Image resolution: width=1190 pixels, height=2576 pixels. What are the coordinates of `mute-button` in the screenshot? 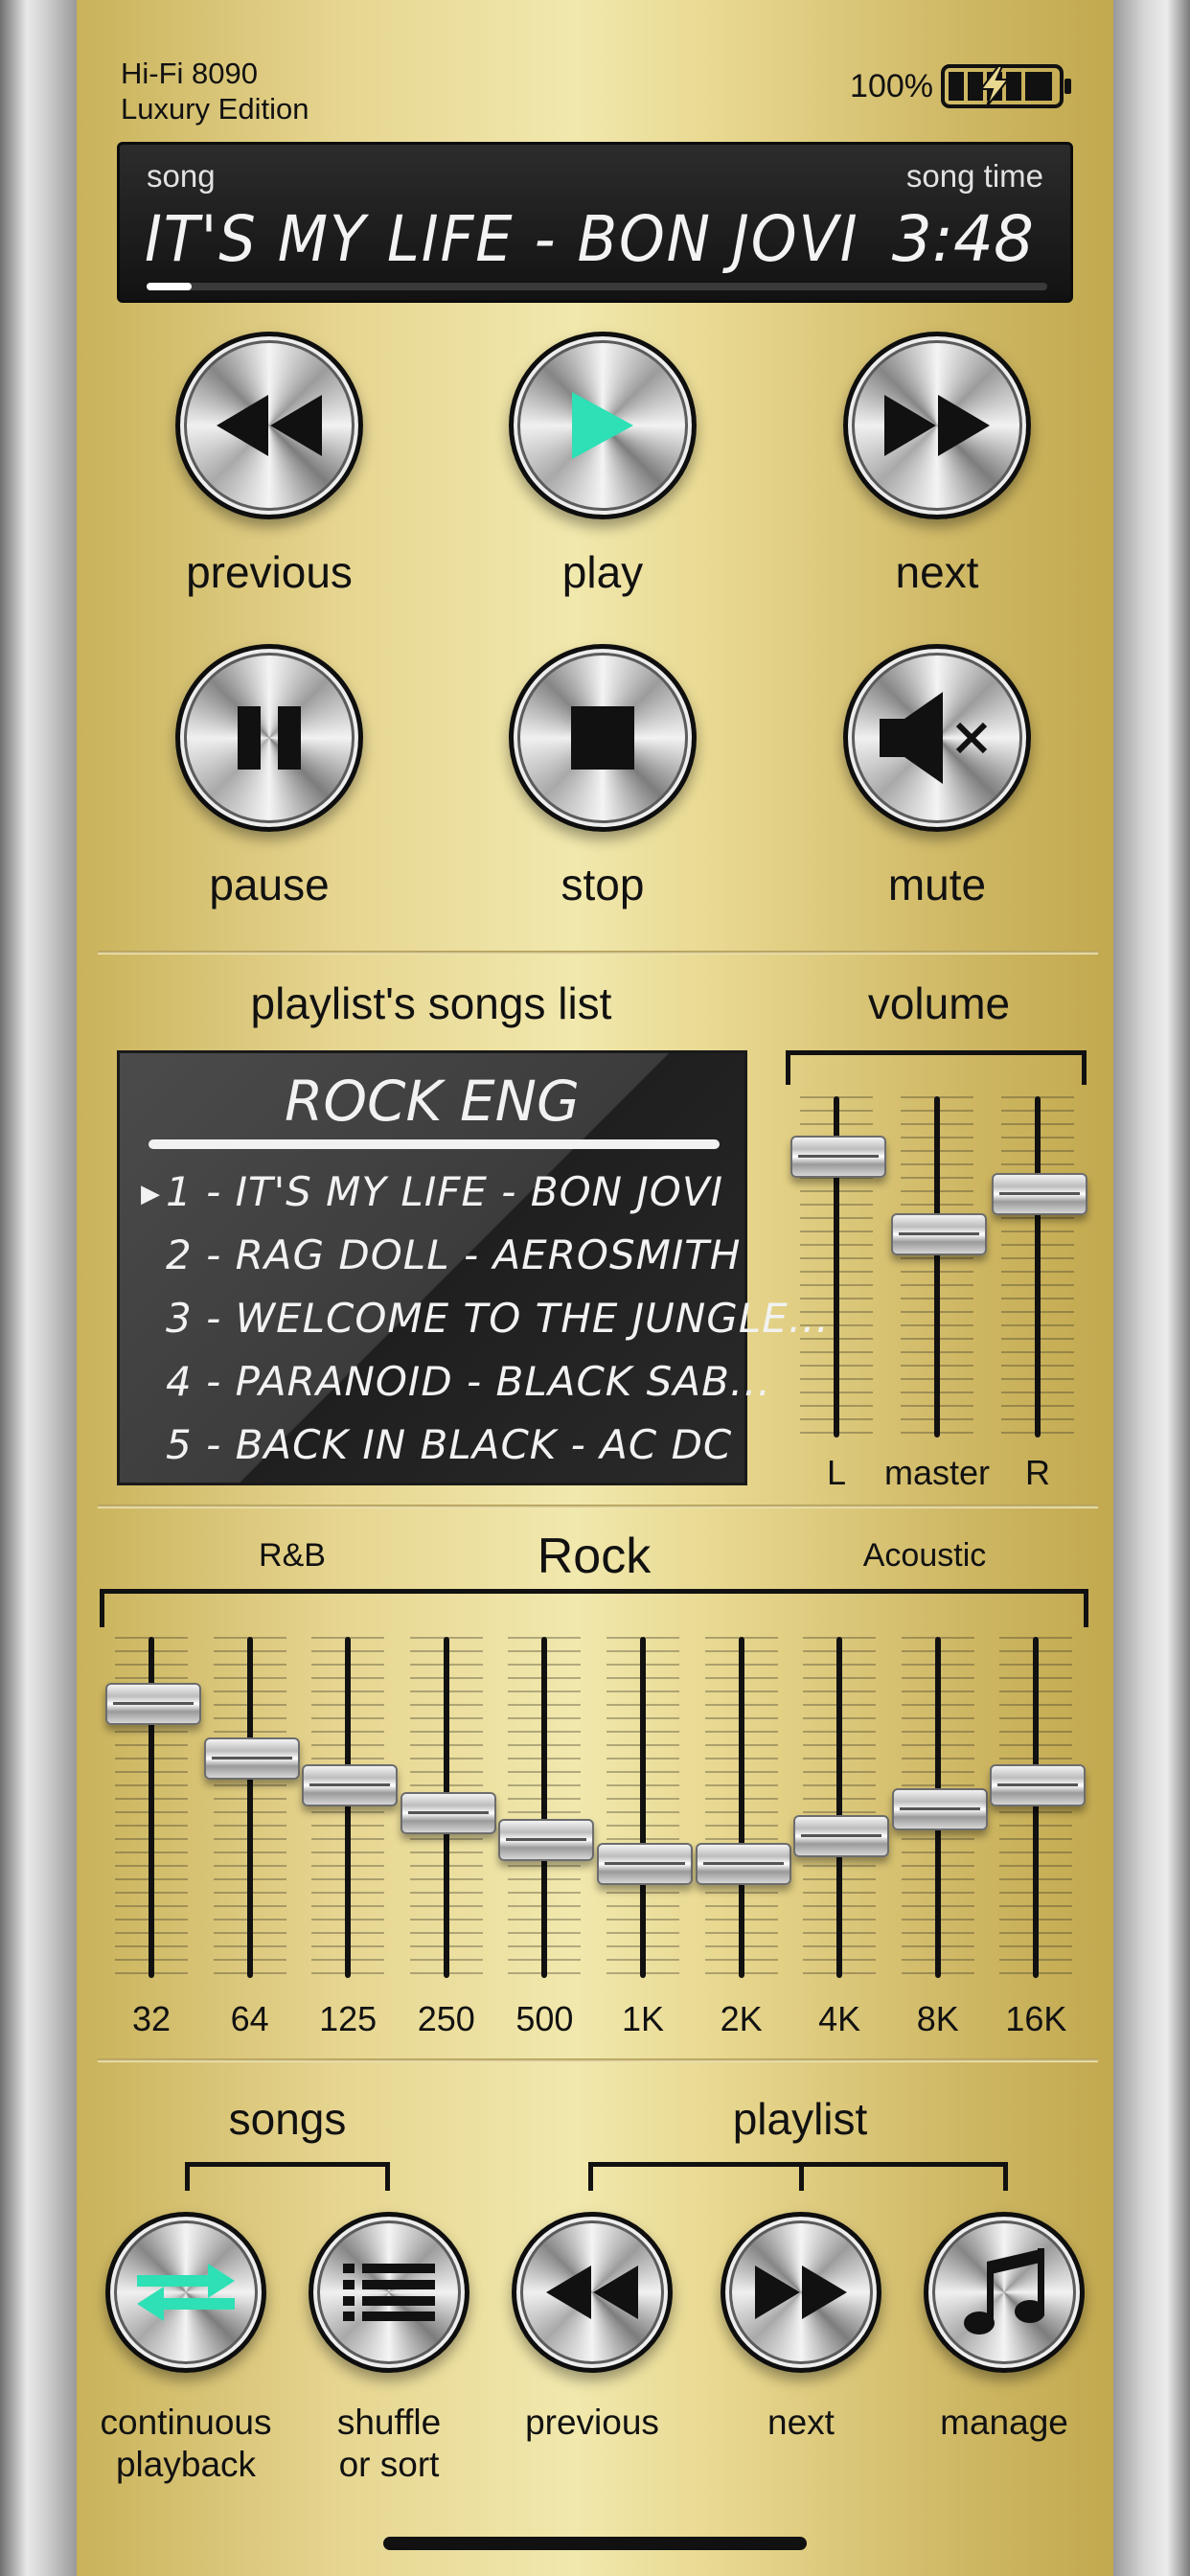 It's located at (937, 738).